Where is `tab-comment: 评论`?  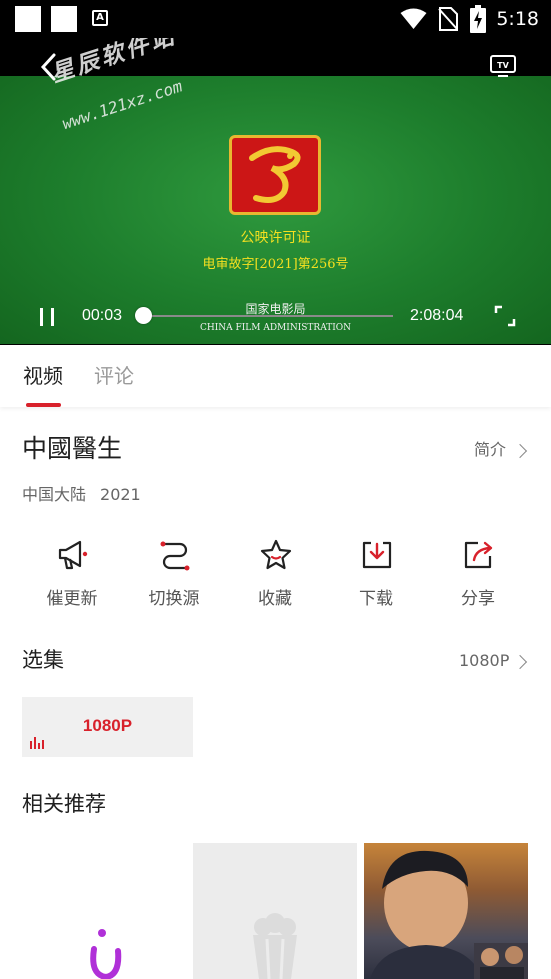
tab-comment: 评论 is located at coordinates (114, 376).